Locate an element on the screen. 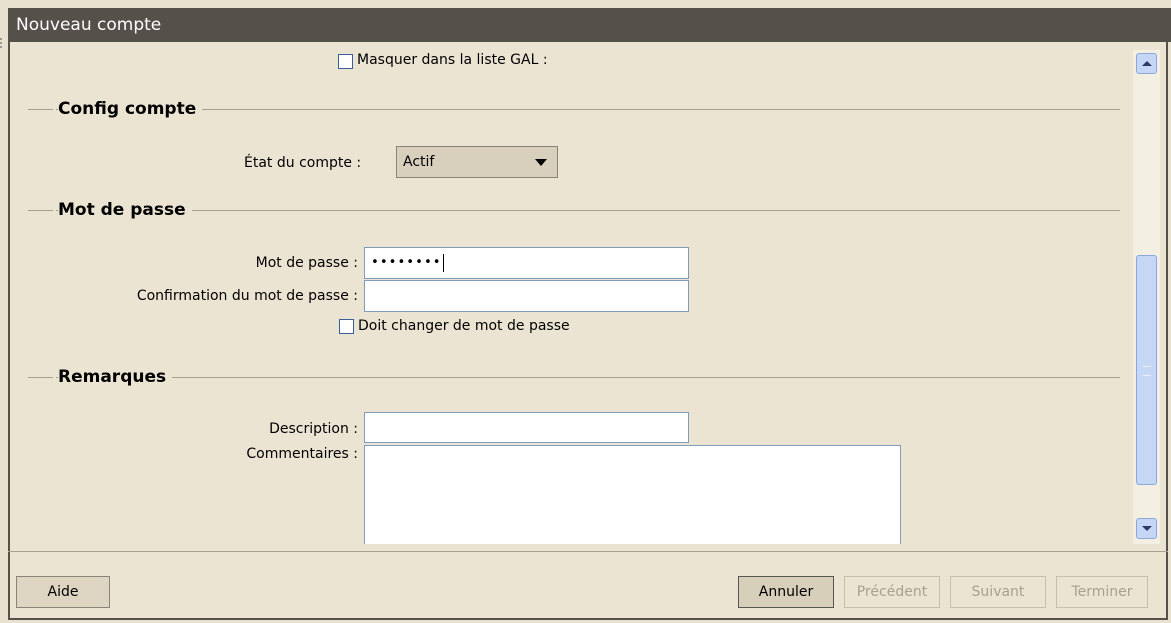  section-password: Mot de passe is located at coordinates (564, 210).